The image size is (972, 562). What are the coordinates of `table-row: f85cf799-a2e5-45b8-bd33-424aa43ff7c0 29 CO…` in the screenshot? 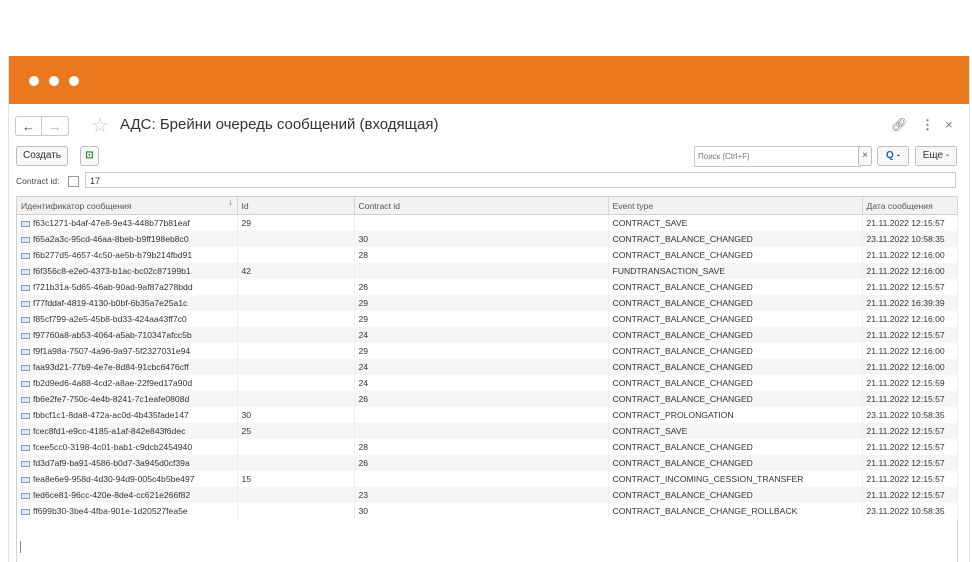 It's located at (487, 319).